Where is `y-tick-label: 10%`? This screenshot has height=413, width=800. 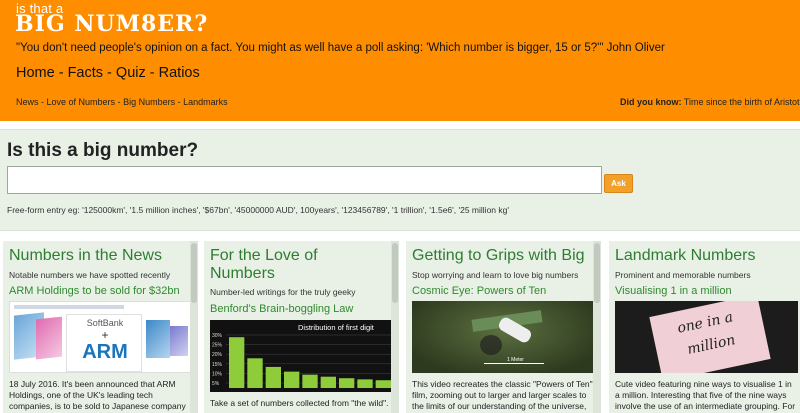 y-tick-label: 10% is located at coordinates (217, 374).